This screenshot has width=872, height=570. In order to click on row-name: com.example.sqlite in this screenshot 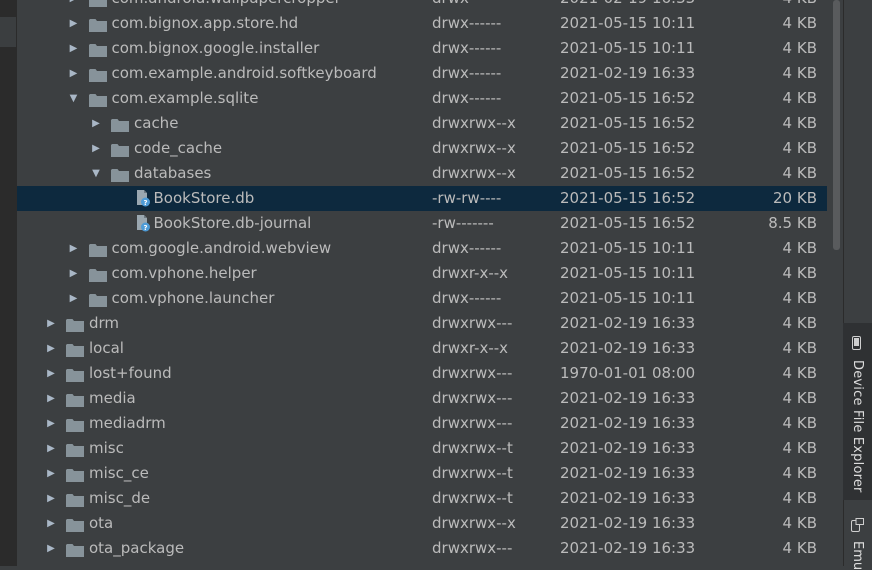, I will do `click(185, 98)`.